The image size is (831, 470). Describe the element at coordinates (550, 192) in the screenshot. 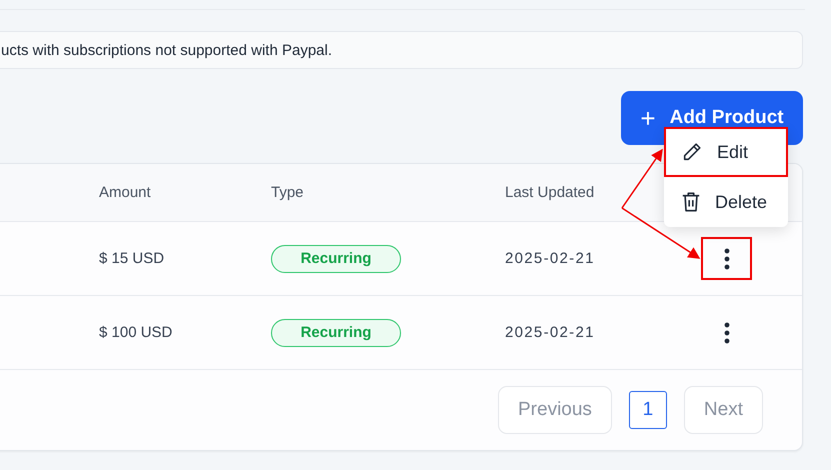

I see `column-header: Last Updated` at that location.